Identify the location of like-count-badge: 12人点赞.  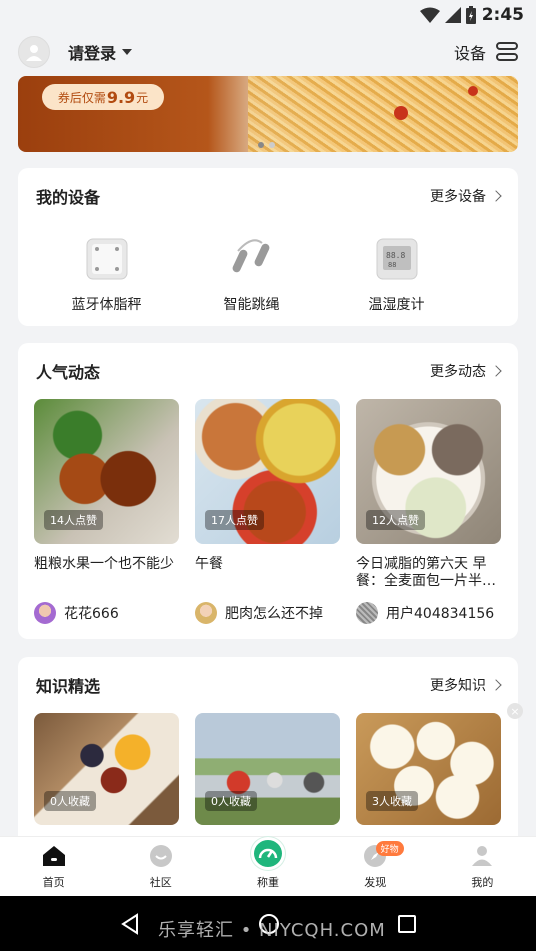
(395, 520).